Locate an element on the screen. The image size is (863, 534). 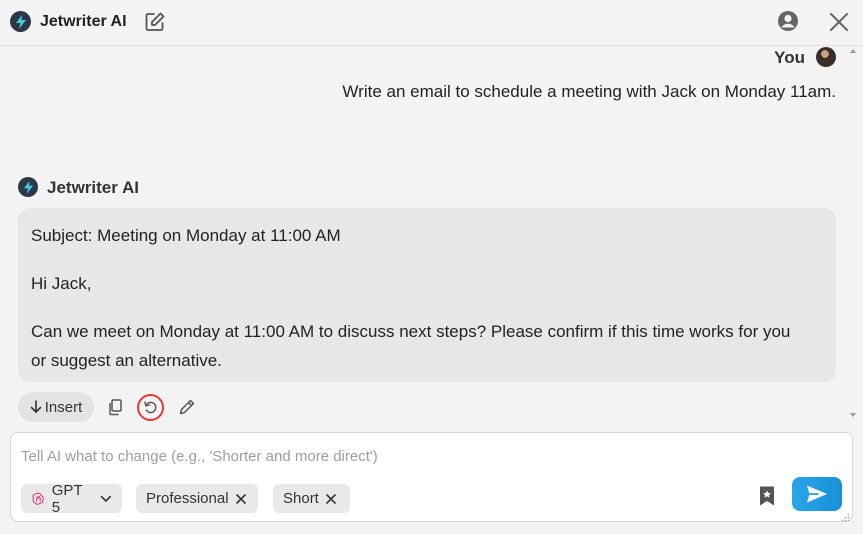
model-selector: GPT 5 is located at coordinates (71, 498).